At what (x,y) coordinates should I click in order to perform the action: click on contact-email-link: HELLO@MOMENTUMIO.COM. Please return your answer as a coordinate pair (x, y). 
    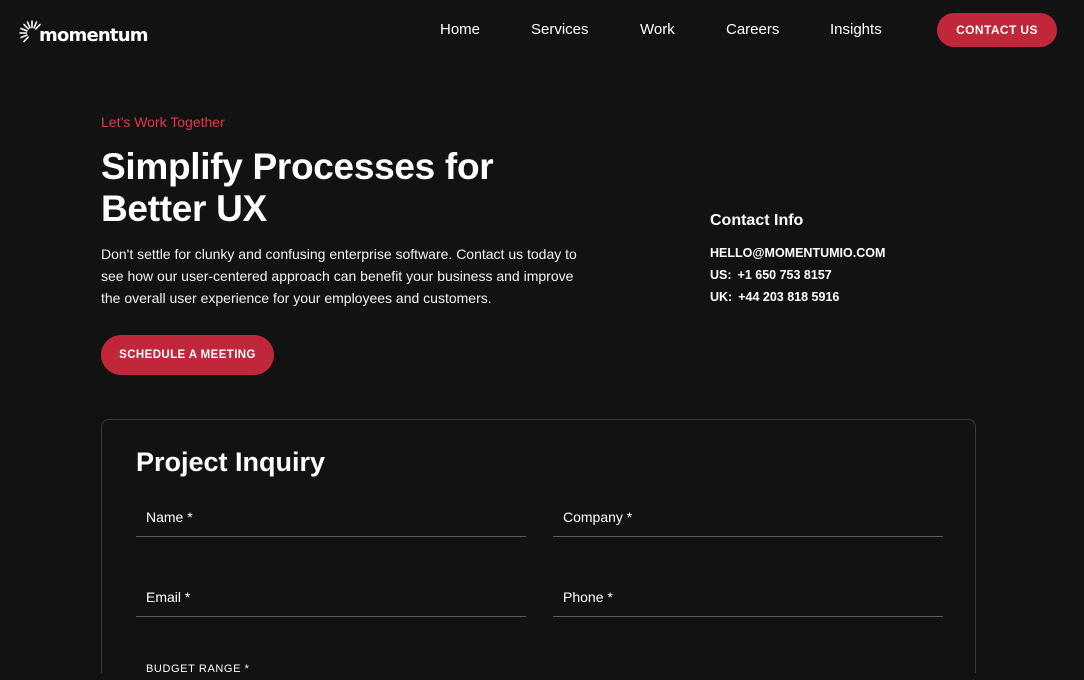
    Looking at the image, I should click on (797, 253).